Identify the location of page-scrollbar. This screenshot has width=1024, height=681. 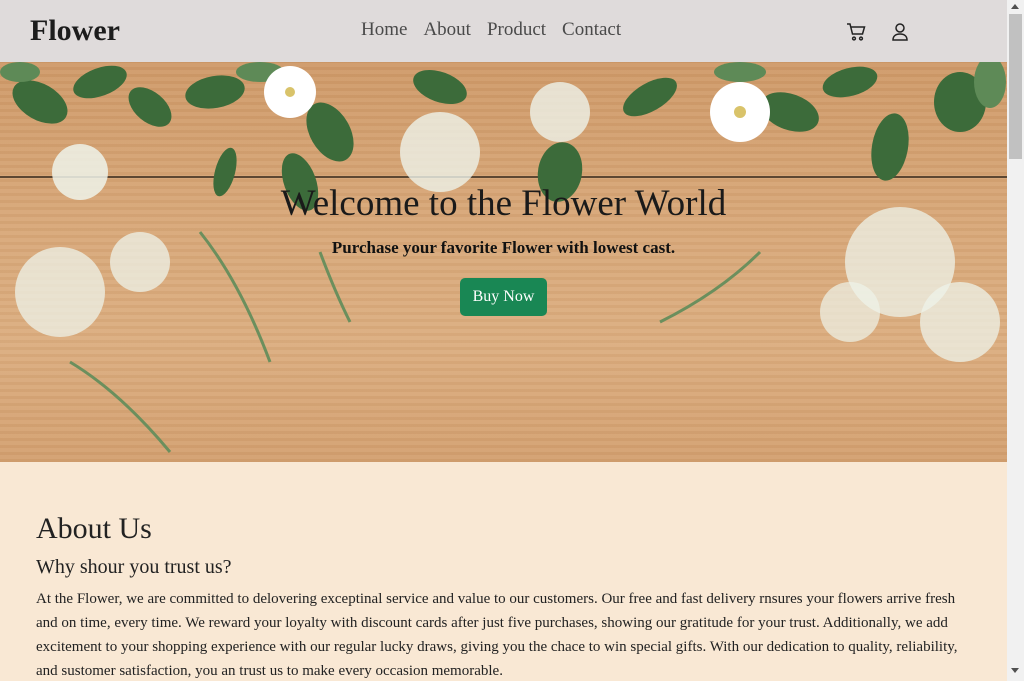
(1015, 340).